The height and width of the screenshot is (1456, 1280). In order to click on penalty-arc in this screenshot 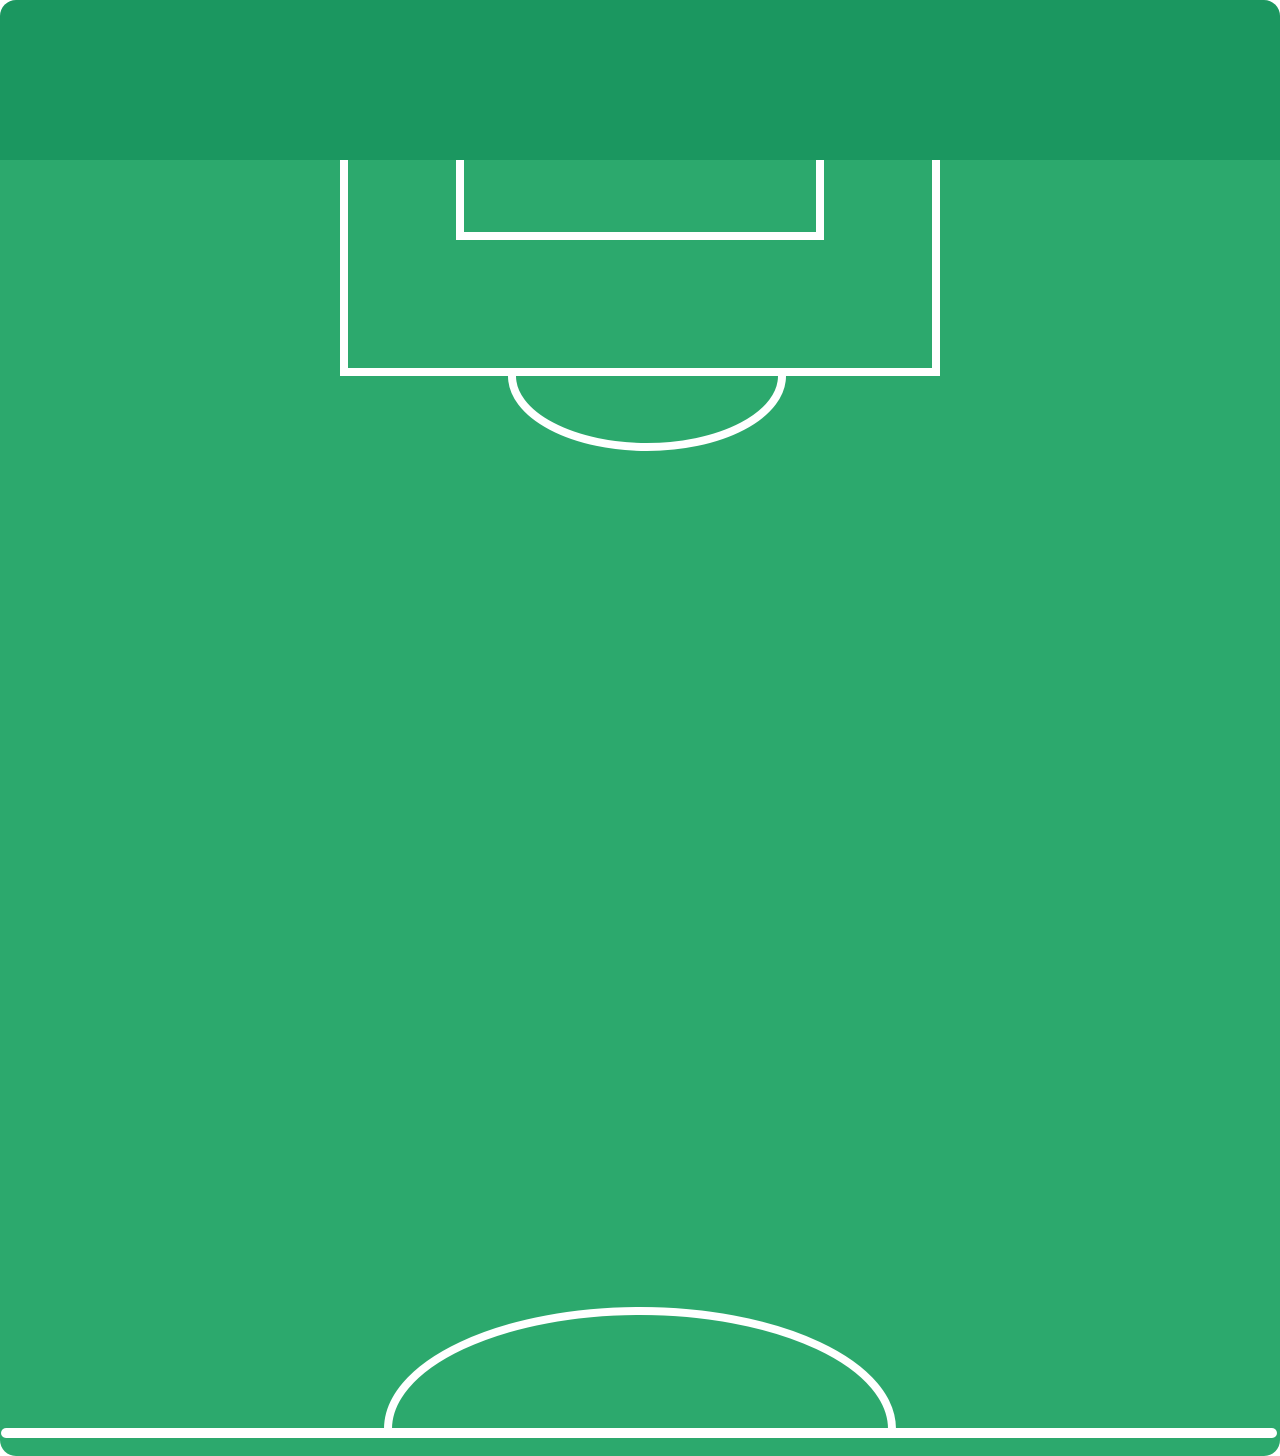, I will do `click(647, 413)`.